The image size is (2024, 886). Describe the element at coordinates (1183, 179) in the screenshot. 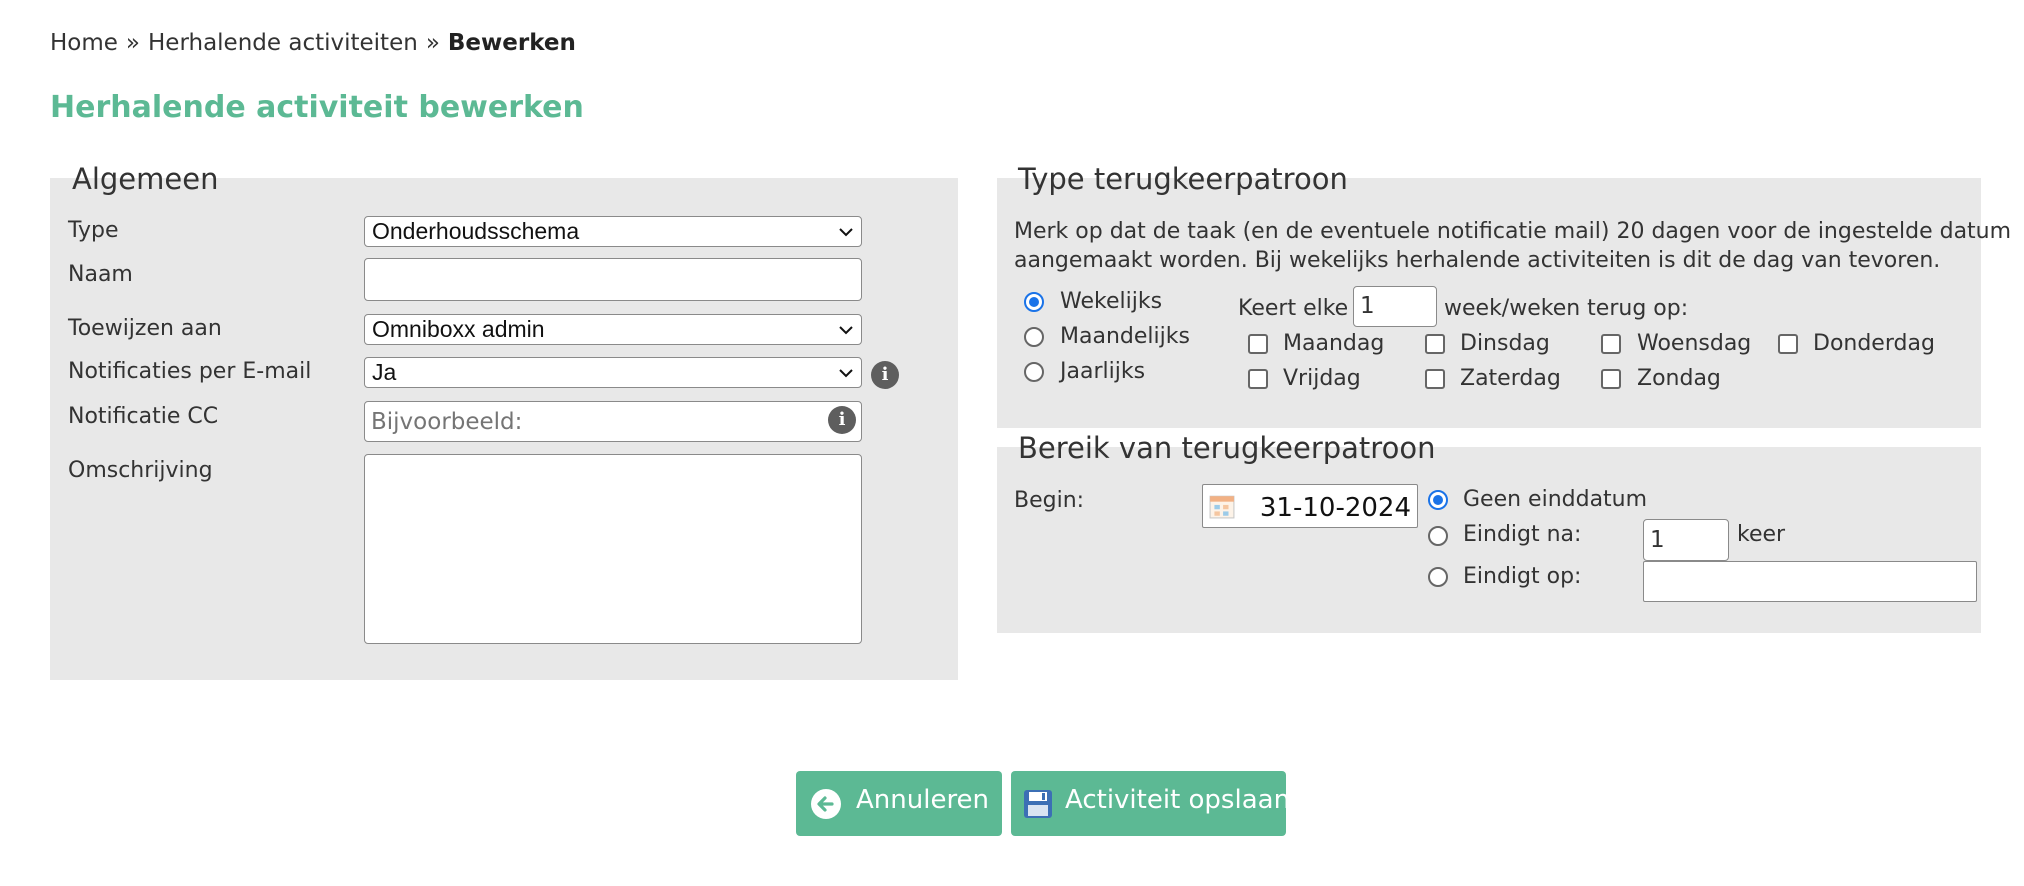

I see `pattern-legend: Type terugkeerpatroon` at that location.